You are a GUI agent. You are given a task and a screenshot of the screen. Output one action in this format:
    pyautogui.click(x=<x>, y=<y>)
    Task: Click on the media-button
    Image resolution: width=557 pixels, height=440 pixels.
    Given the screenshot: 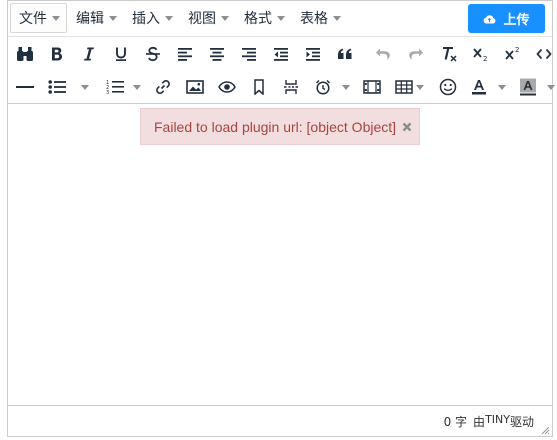 What is the action you would take?
    pyautogui.click(x=372, y=87)
    